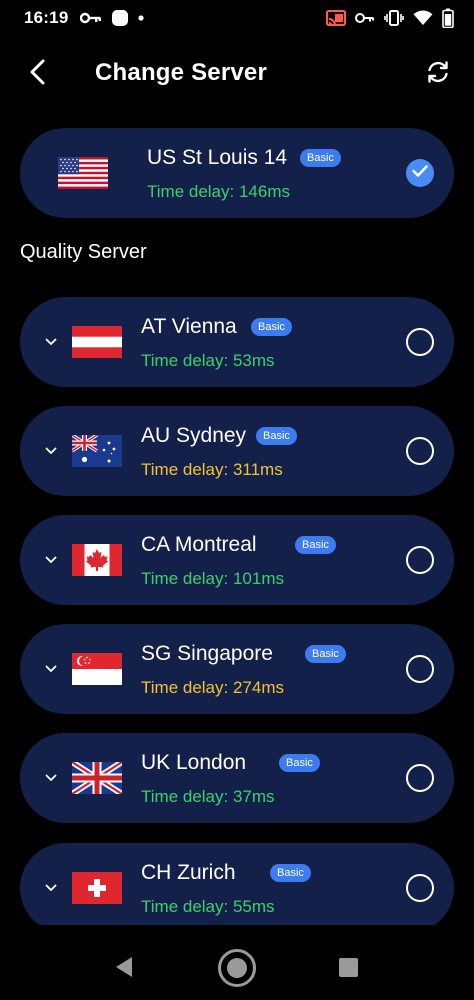  I want to click on section-title: Quality Server, so click(83, 252).